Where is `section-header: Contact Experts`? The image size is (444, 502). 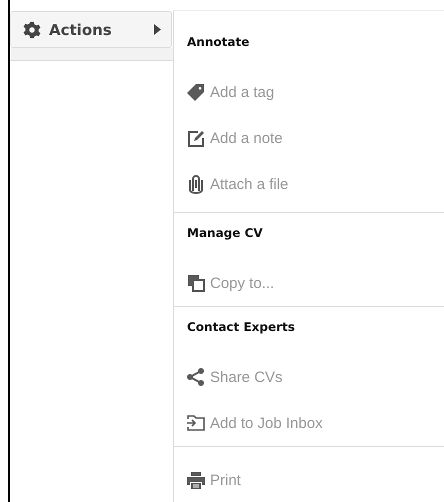 section-header: Contact Experts is located at coordinates (241, 328).